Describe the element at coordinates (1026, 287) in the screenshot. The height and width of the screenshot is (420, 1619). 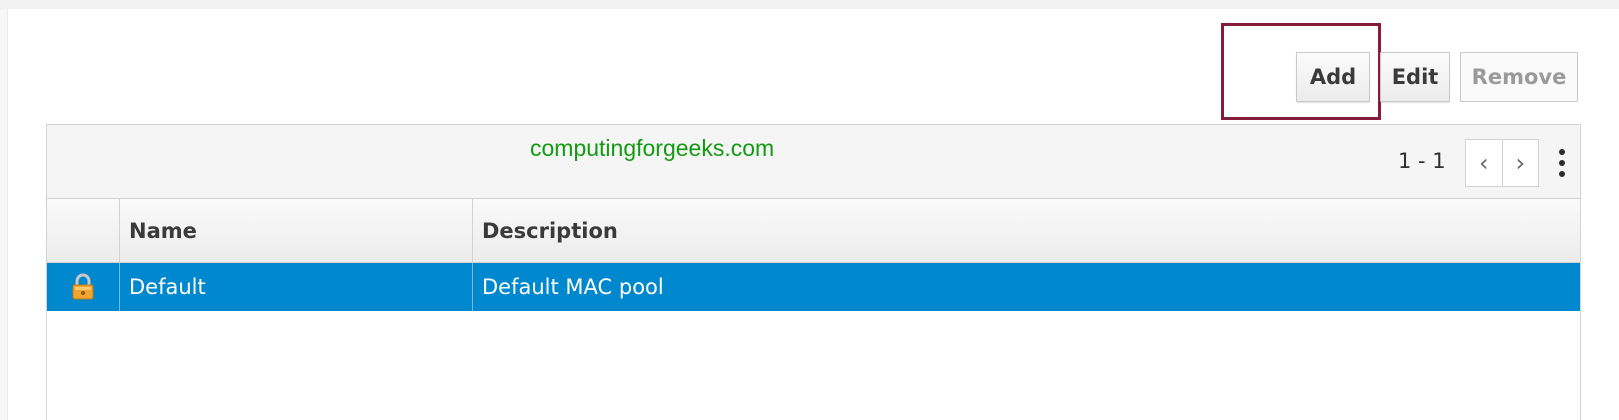
I see `row-description: Default MAC pool` at that location.